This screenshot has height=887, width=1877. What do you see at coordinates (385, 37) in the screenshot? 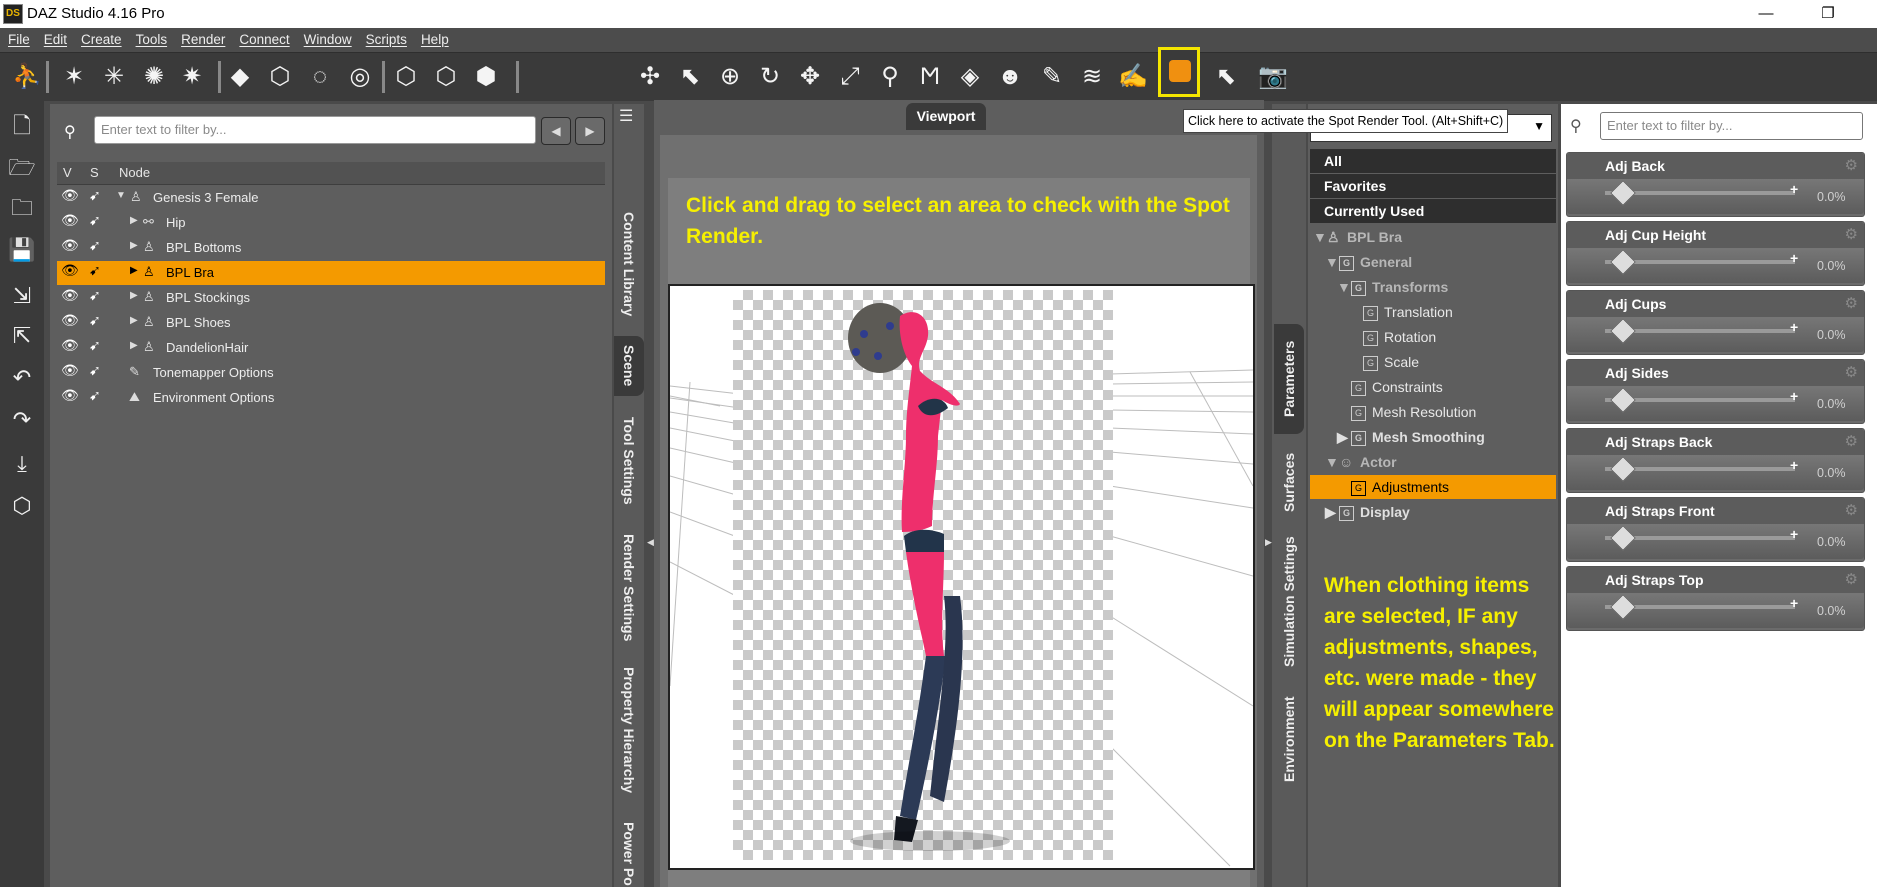
I see `menu-scripts: Scripts` at bounding box center [385, 37].